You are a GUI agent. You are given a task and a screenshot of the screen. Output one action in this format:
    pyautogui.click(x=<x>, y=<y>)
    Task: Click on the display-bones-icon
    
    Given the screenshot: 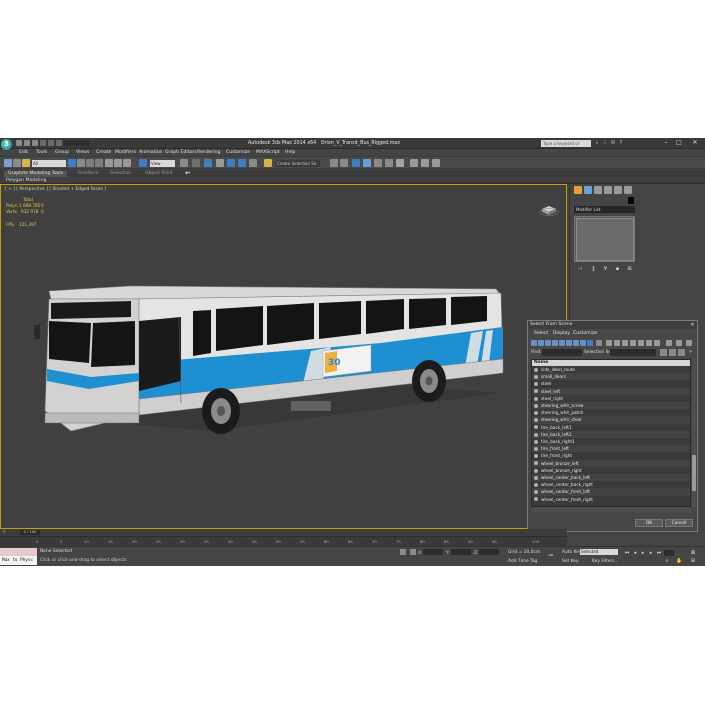 What is the action you would take?
    pyautogui.click(x=590, y=343)
    